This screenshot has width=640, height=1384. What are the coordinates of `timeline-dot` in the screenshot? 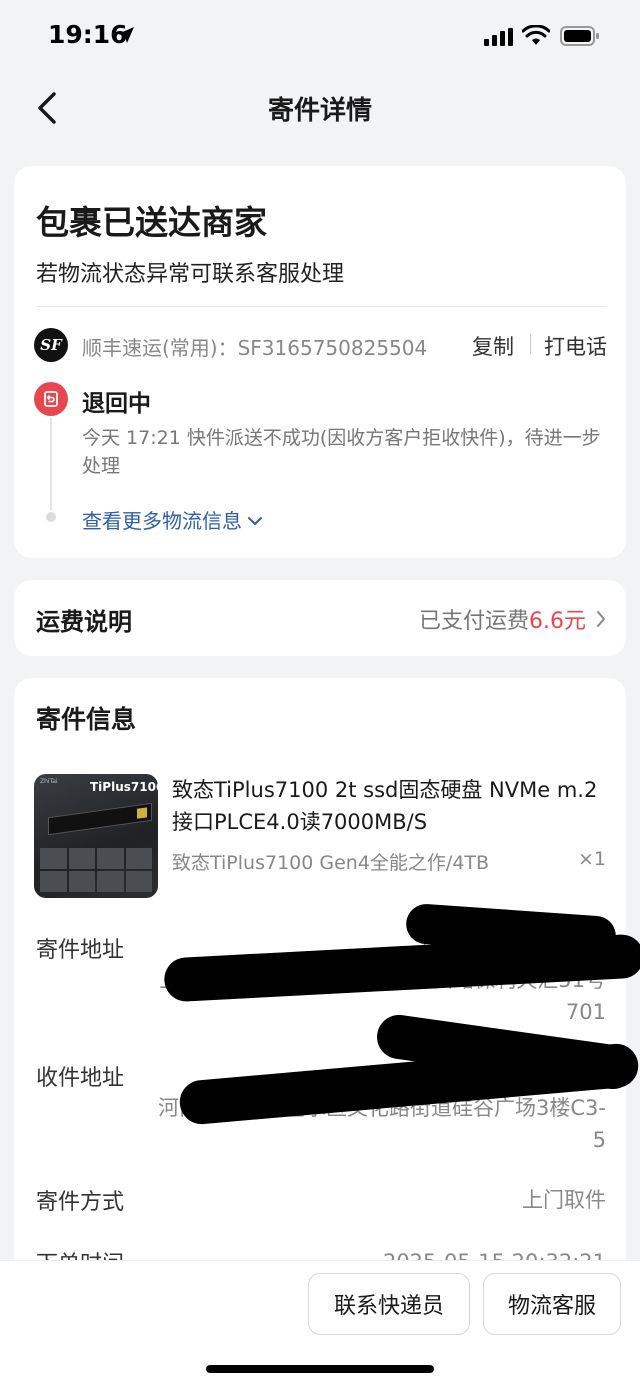 It's located at (51, 517).